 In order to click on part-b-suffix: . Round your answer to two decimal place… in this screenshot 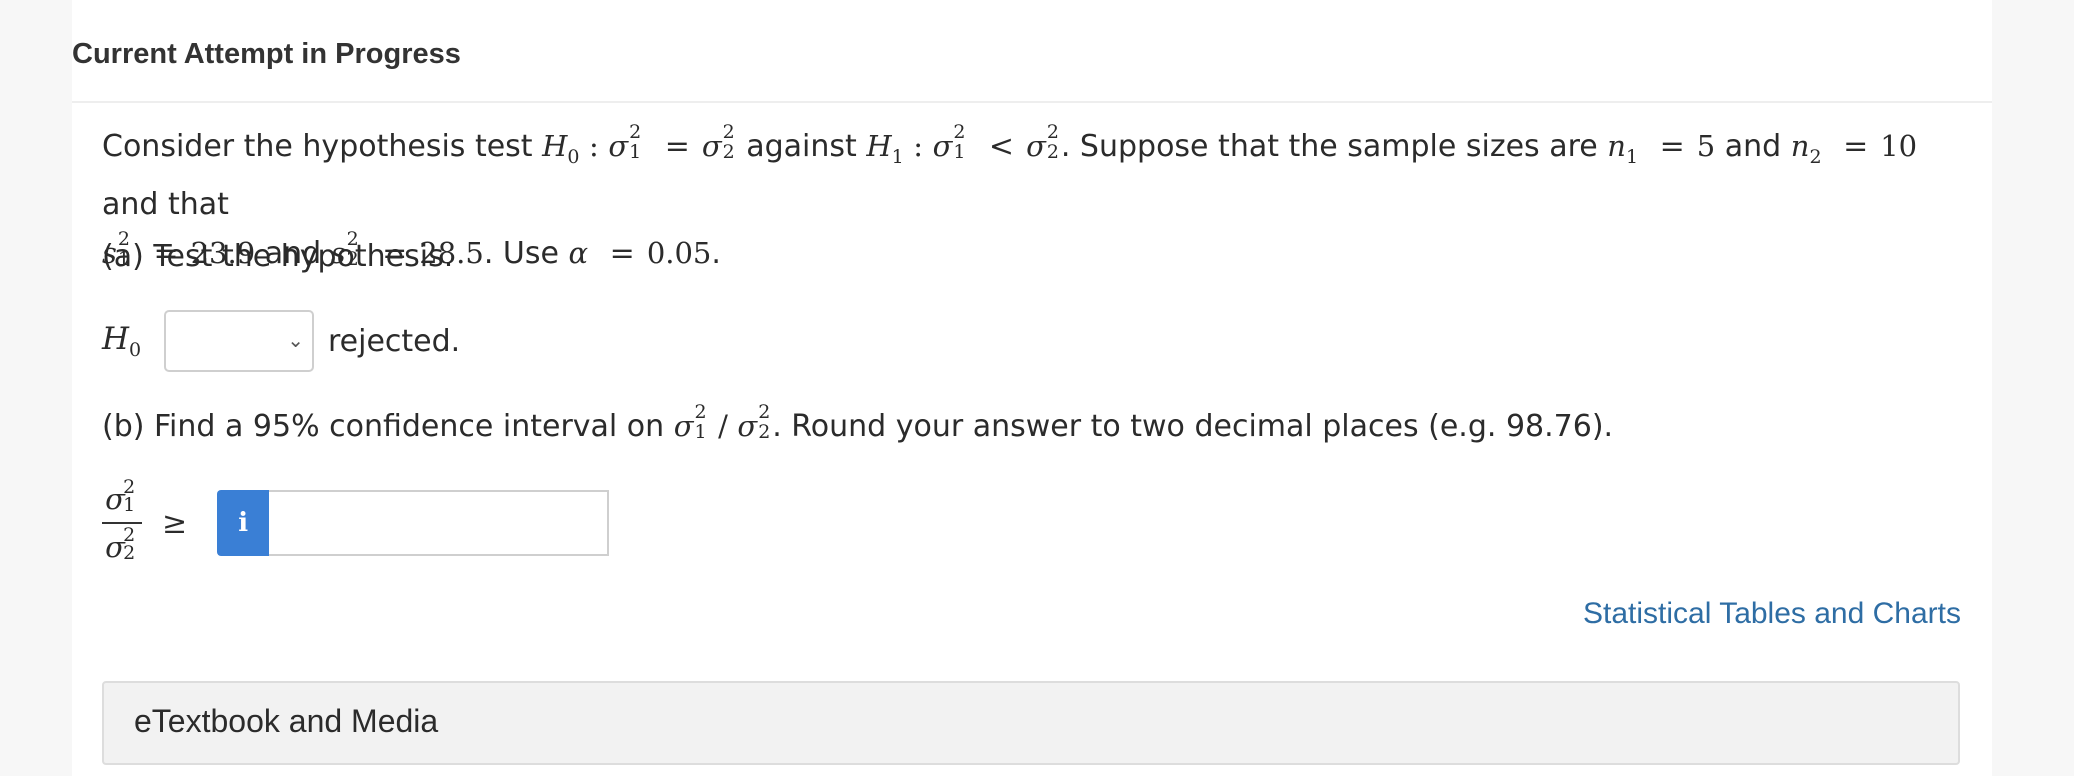, I will do `click(1193, 426)`.